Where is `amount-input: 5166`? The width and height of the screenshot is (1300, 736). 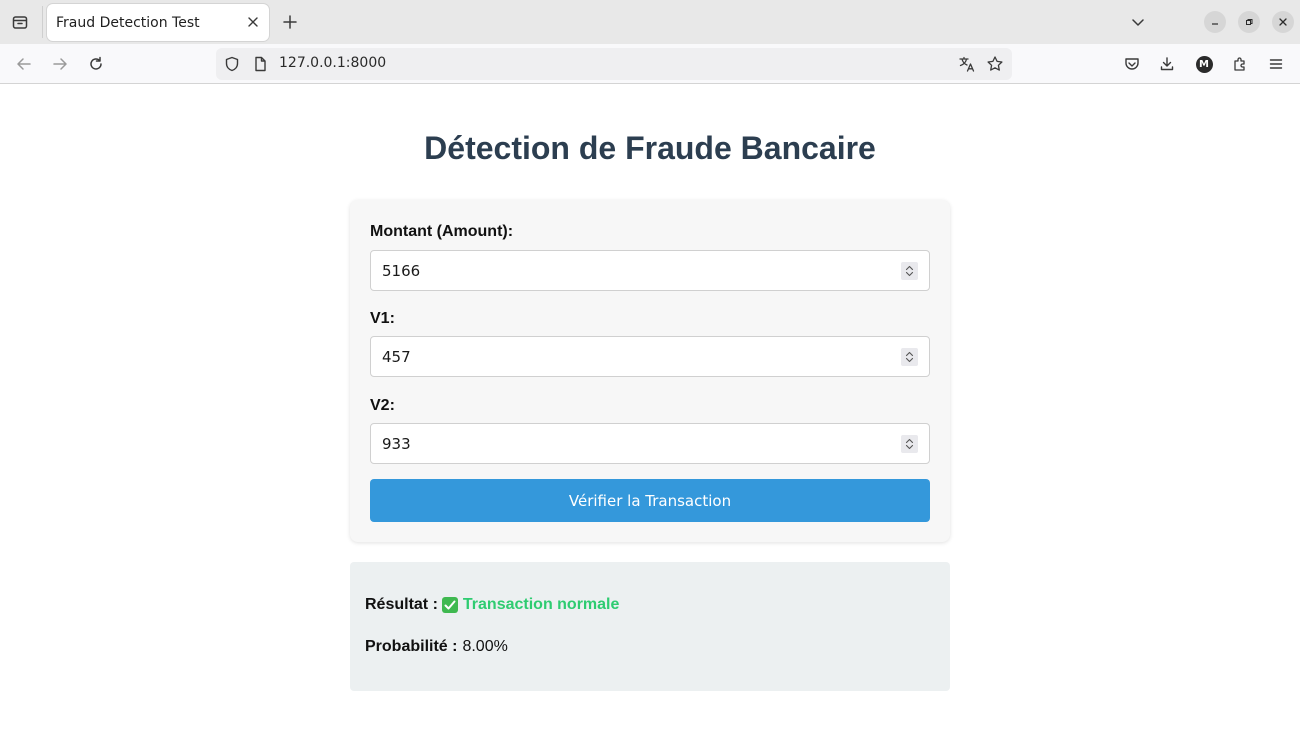 amount-input: 5166 is located at coordinates (650, 270).